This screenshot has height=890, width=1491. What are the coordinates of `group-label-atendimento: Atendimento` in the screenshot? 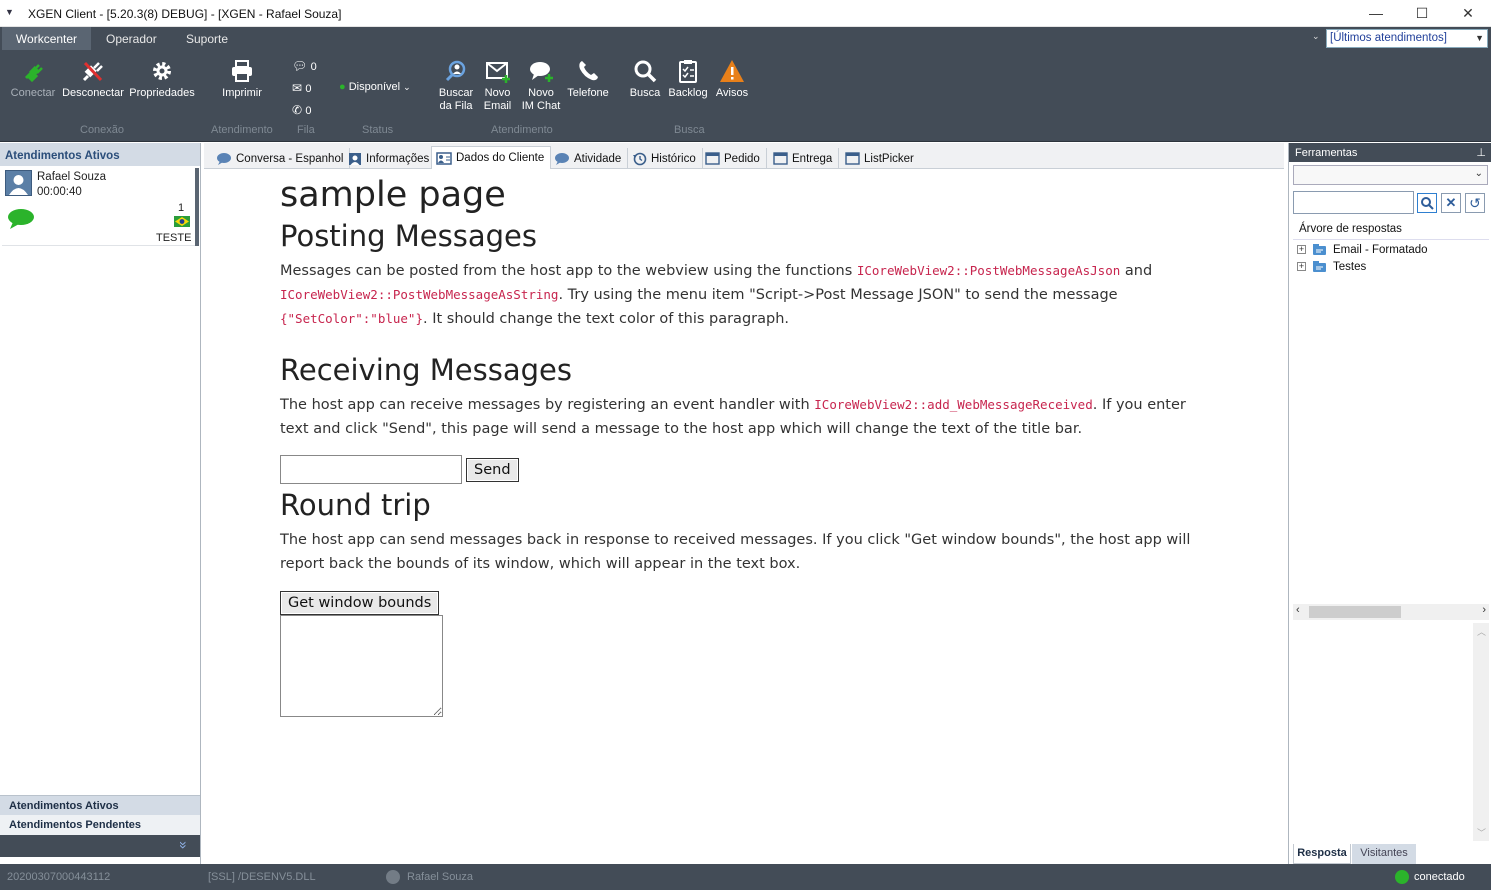 It's located at (242, 130).